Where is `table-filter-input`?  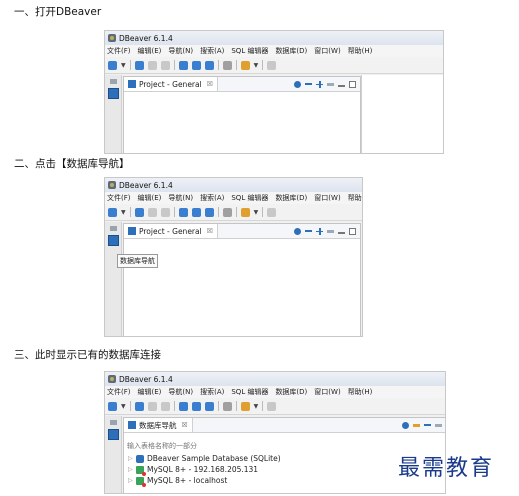 table-filter-input is located at coordinates (227, 446).